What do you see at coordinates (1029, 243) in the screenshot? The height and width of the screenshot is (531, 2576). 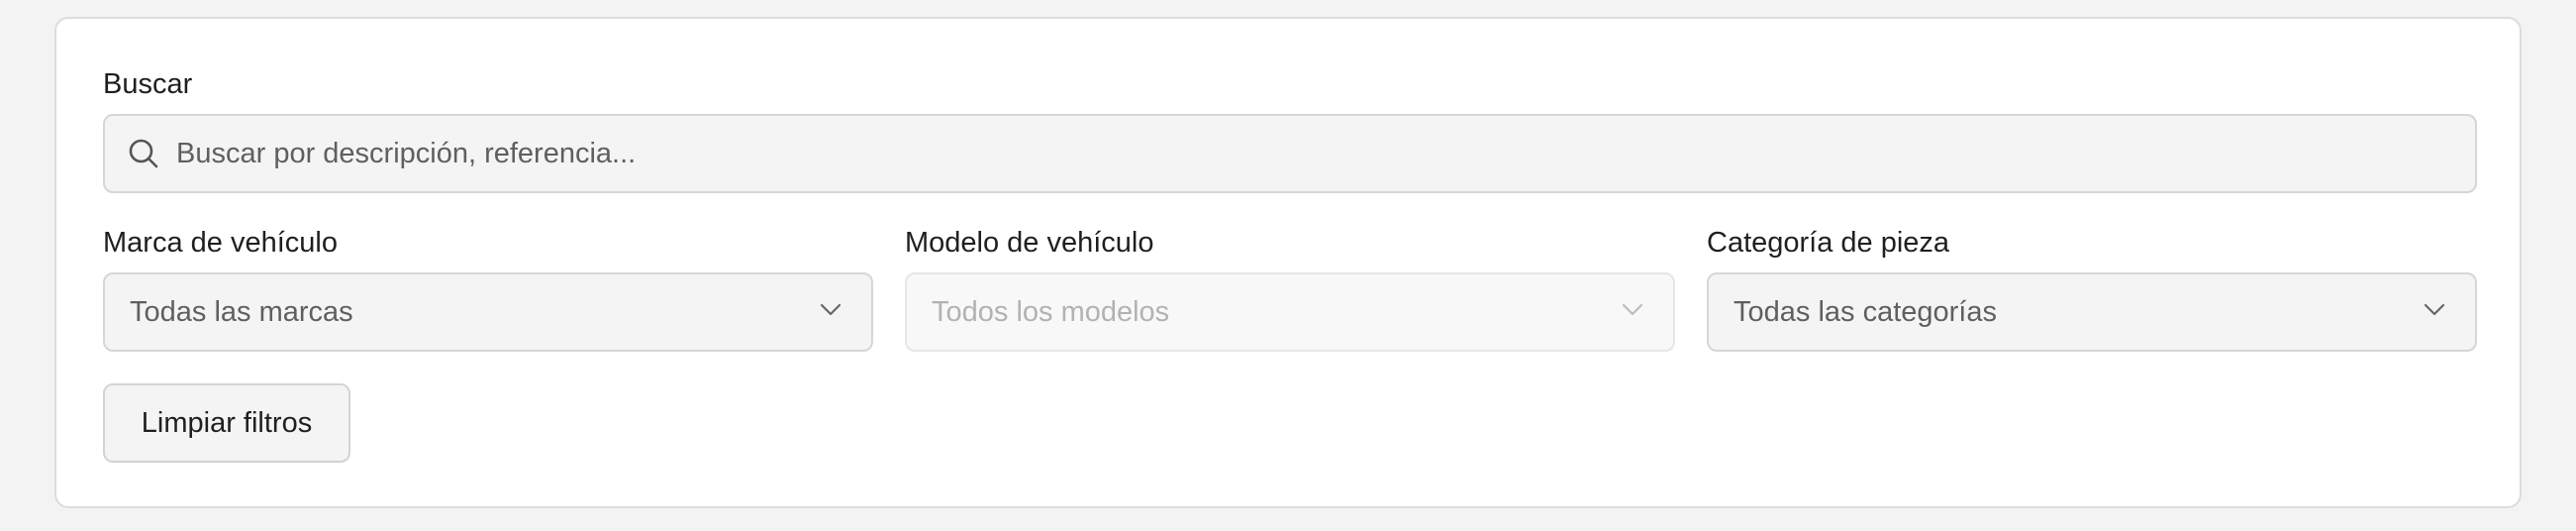 I see `model-filter-label: Modelo de vehículo` at bounding box center [1029, 243].